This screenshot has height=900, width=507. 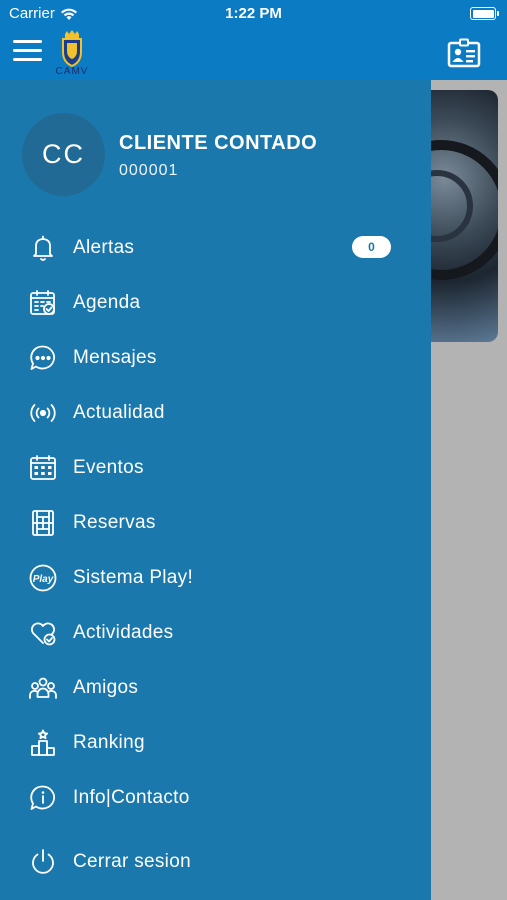 I want to click on id-card-icon, so click(x=464, y=53).